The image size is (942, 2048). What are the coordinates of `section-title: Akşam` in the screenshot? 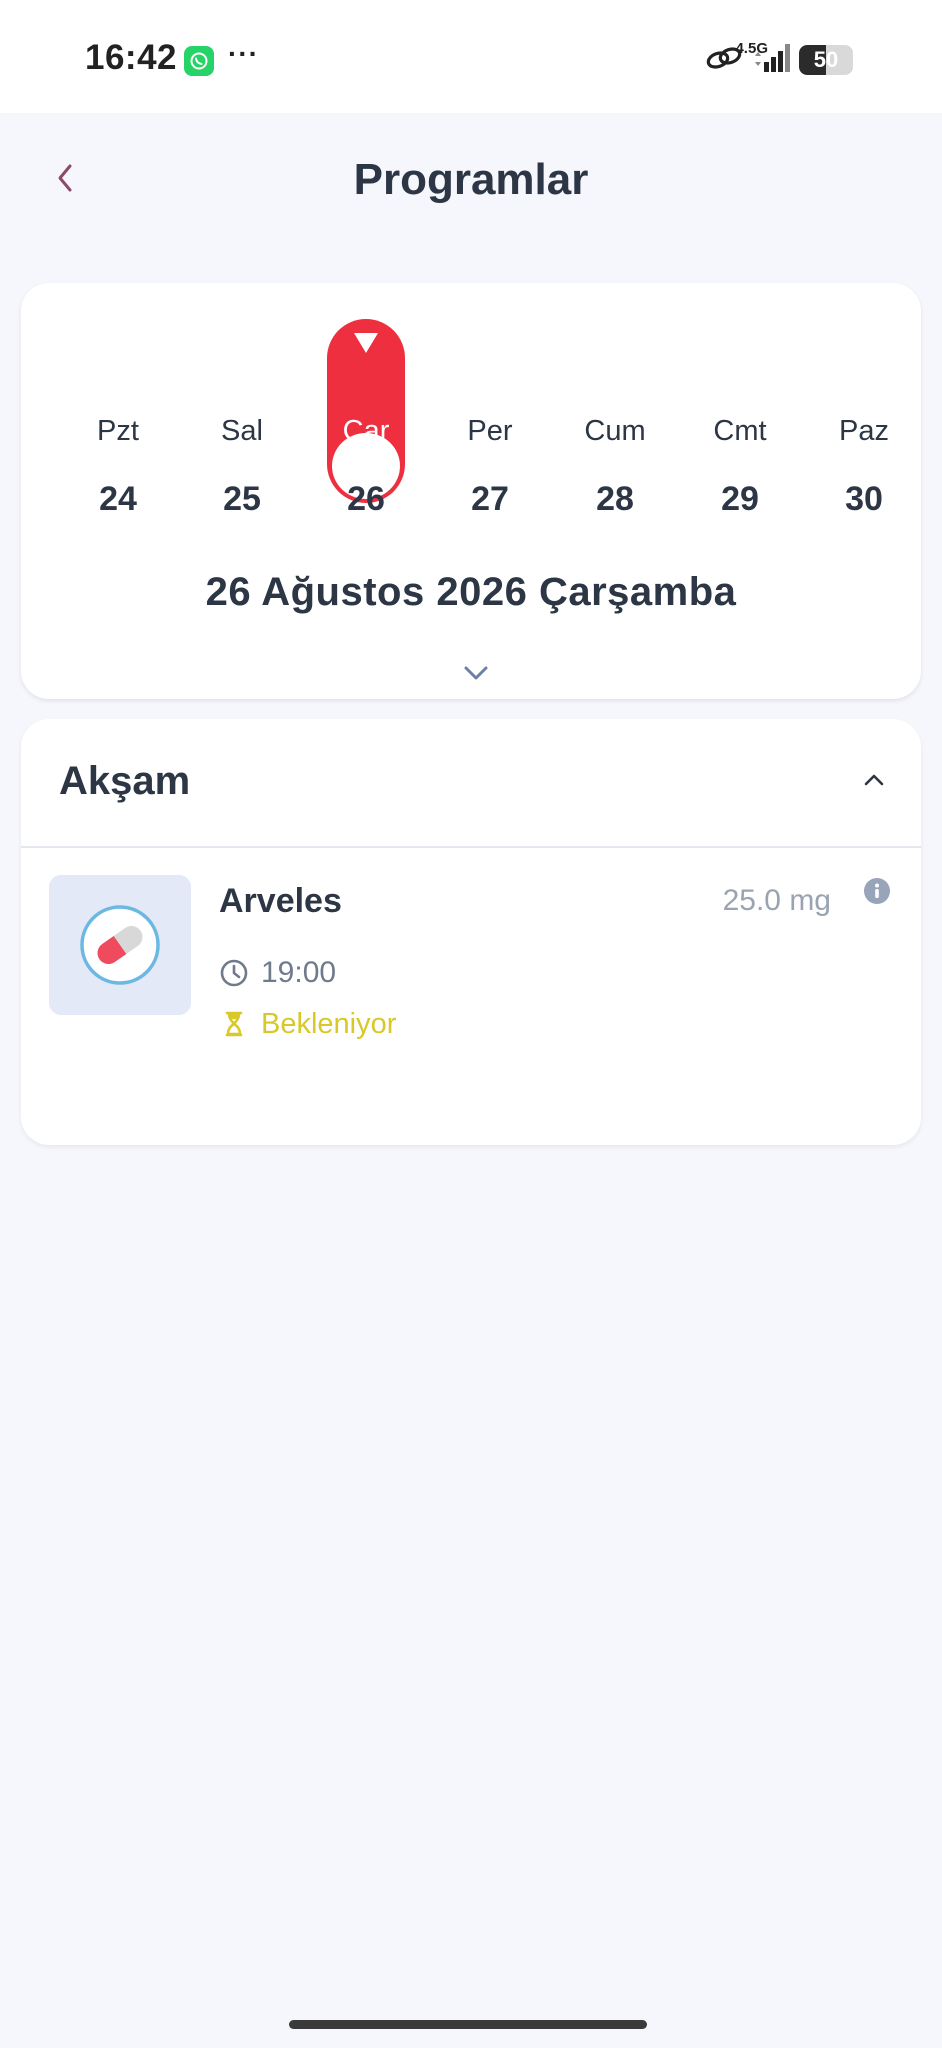 It's located at (125, 781).